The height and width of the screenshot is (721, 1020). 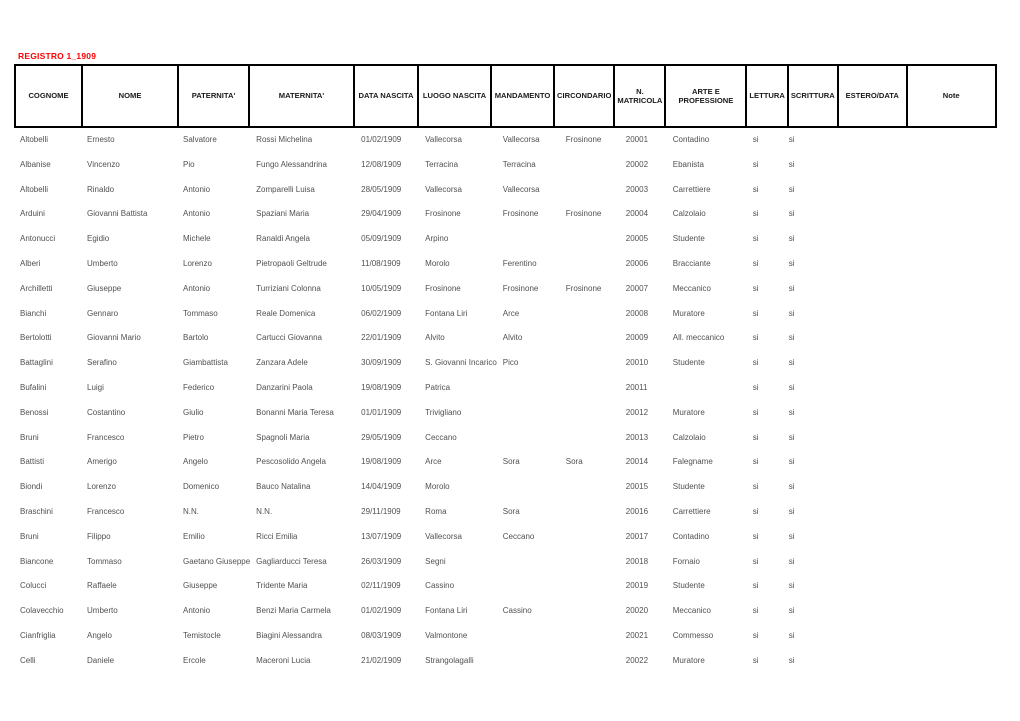 What do you see at coordinates (381, 387) in the screenshot?
I see `cell-data_nascita: 19/08/1909` at bounding box center [381, 387].